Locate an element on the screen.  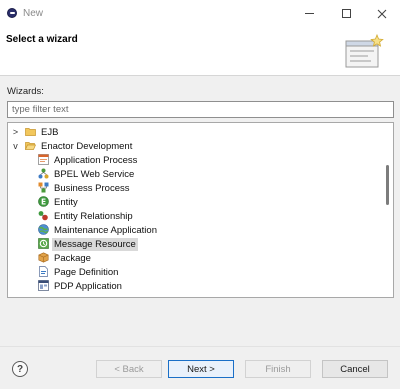
chevron-down-icon: v is located at coordinates (15, 146).